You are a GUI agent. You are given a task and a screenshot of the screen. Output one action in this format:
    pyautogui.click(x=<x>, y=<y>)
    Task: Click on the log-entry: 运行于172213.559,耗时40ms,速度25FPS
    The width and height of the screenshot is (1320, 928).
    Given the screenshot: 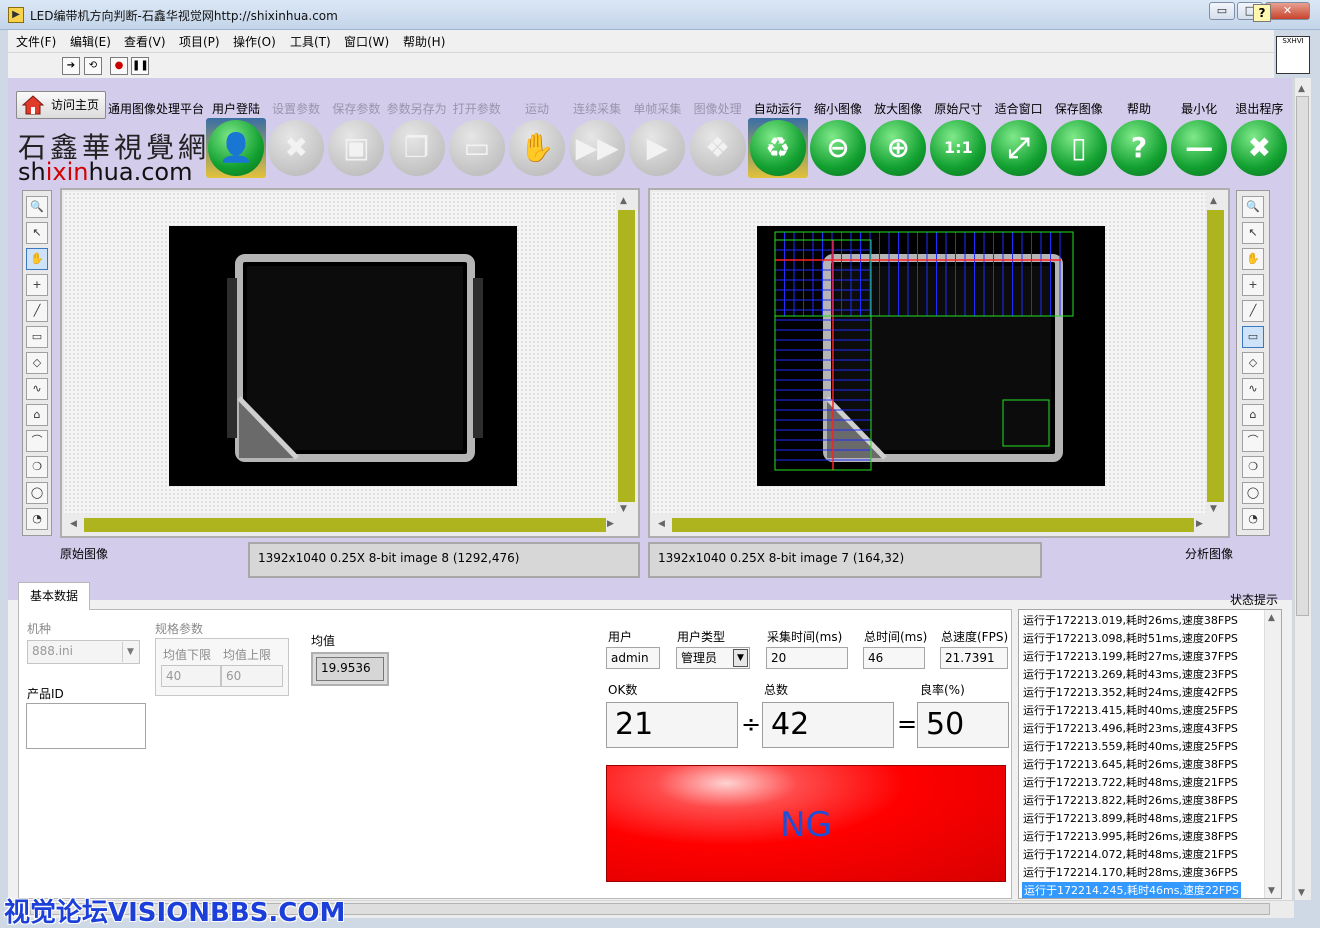 What is the action you would take?
    pyautogui.click(x=1130, y=747)
    